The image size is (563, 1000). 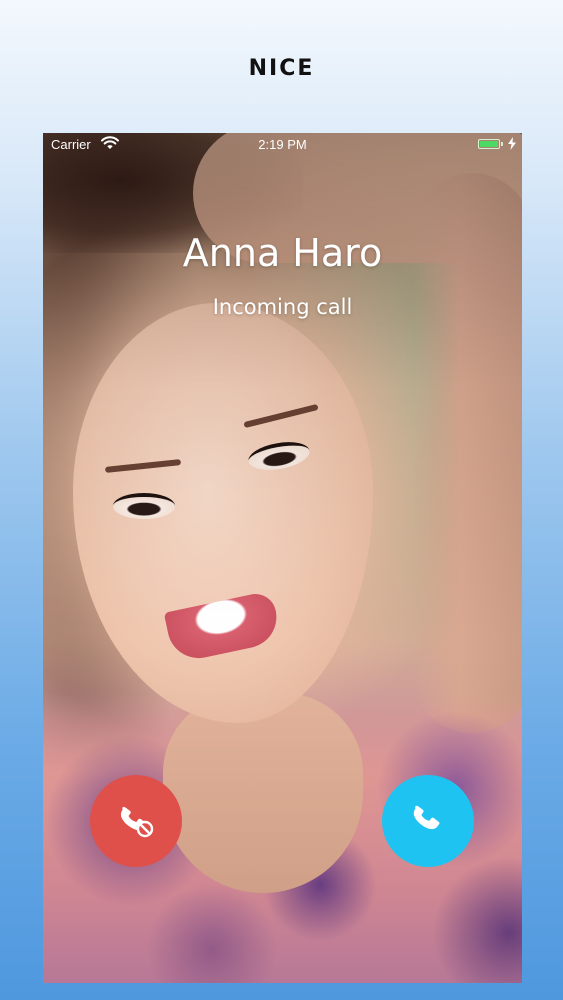 I want to click on charging-icon, so click(x=512, y=143).